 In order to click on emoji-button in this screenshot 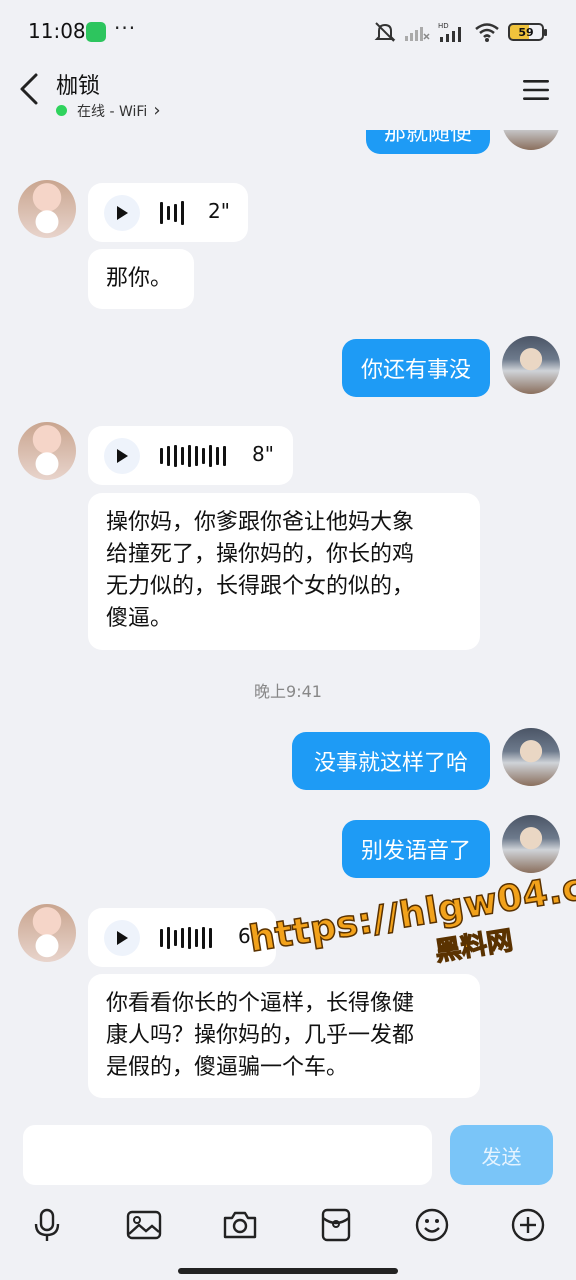, I will do `click(432, 1225)`.